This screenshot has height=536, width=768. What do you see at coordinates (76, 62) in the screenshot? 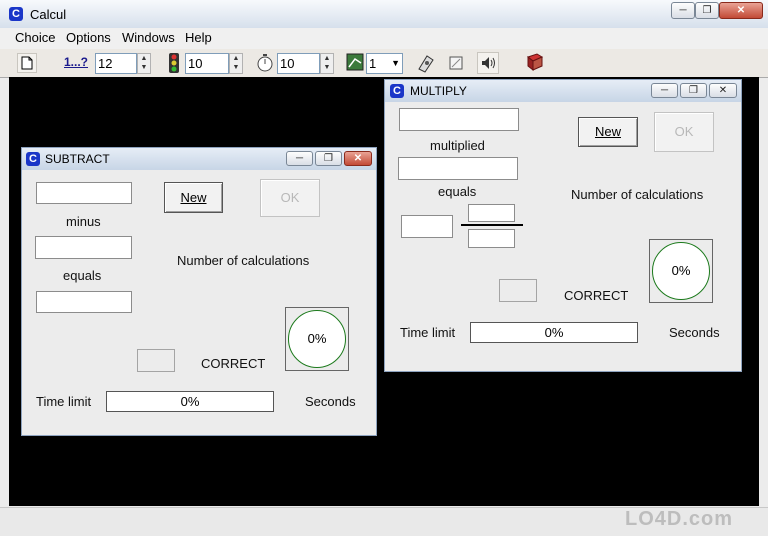
I see `calc-count-label: 1...?` at bounding box center [76, 62].